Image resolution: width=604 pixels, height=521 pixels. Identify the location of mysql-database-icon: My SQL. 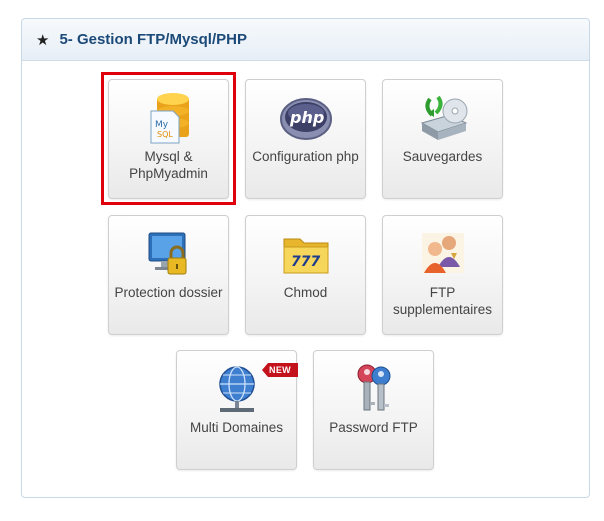
(168, 118).